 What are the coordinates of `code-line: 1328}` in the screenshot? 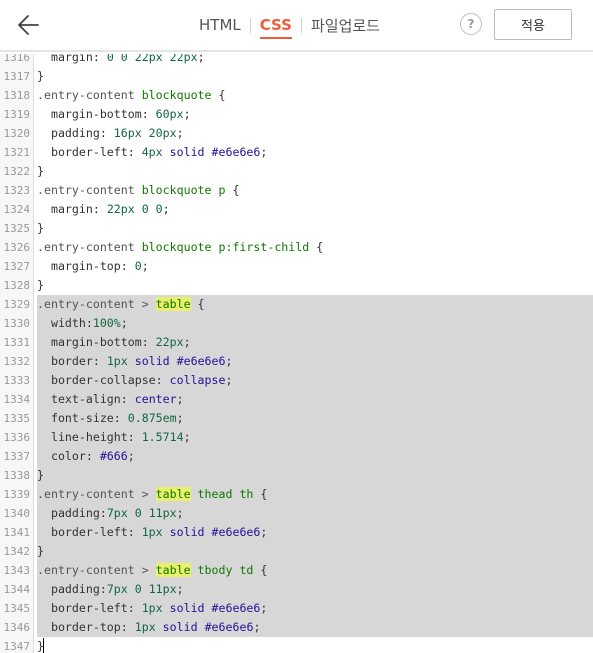 It's located at (296, 285).